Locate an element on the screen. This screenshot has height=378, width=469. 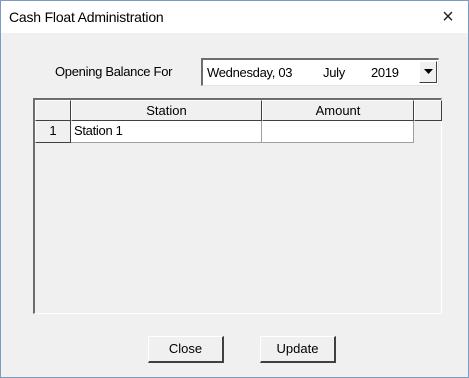
chevron-down-icon is located at coordinates (428, 71).